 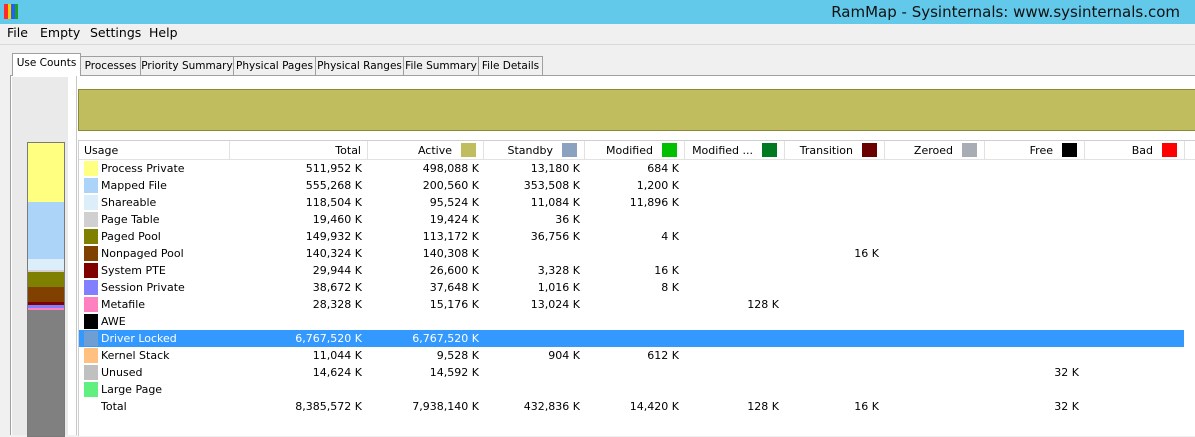 I want to click on cell-modified: 684 K, so click(x=663, y=168).